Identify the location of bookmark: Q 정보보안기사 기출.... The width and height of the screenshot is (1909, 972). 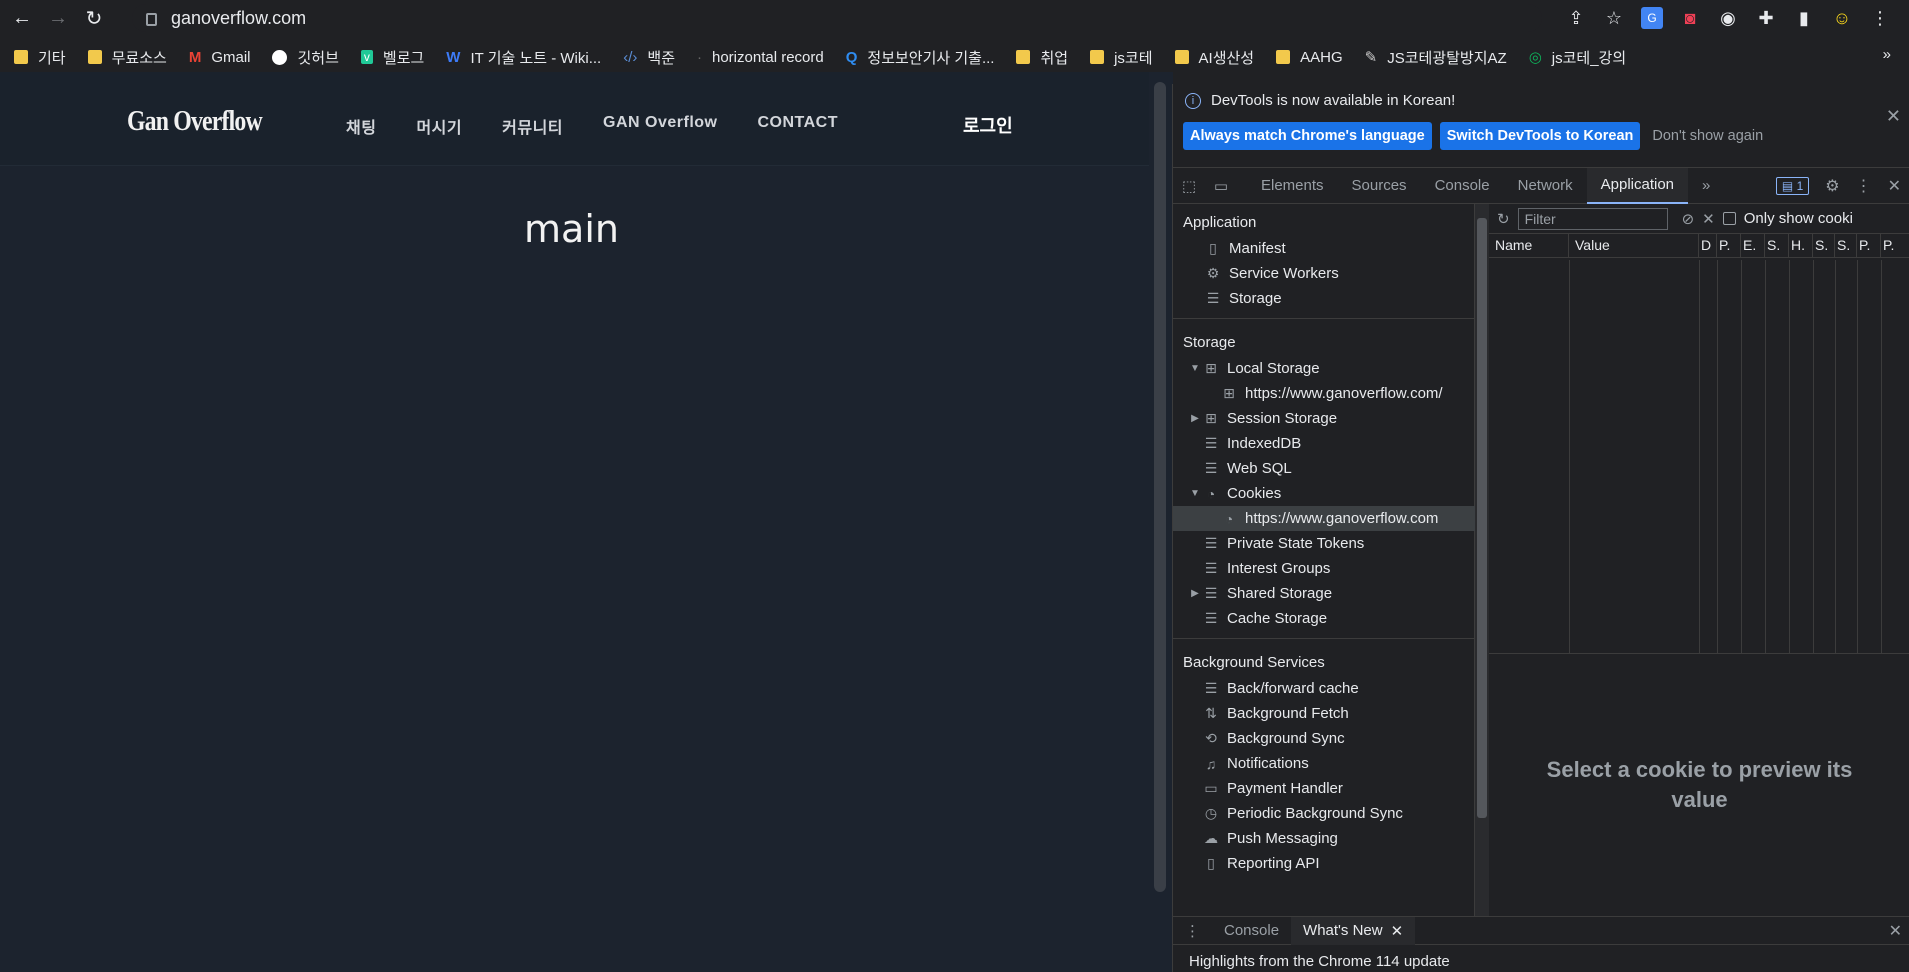
(920, 57).